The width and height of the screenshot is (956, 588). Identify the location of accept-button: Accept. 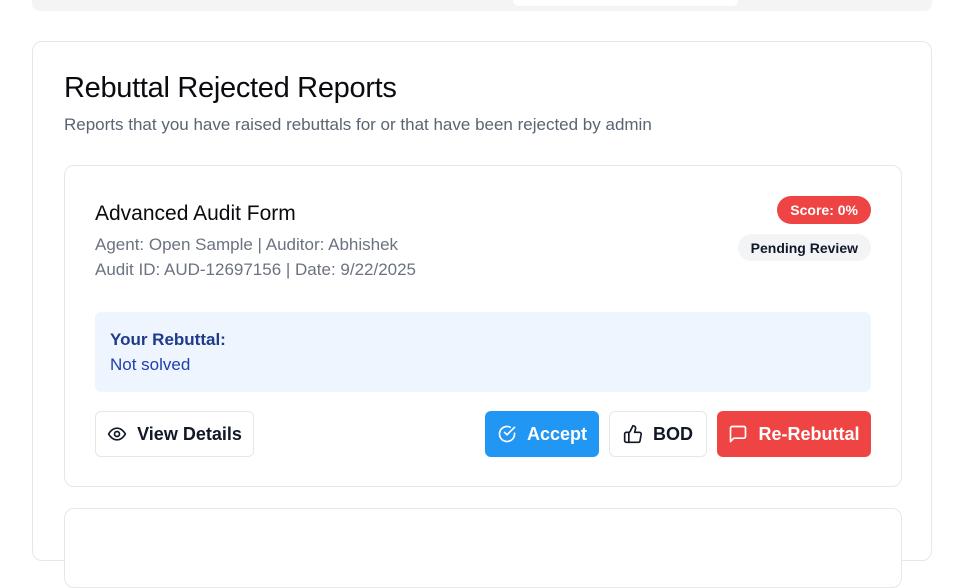
(542, 434).